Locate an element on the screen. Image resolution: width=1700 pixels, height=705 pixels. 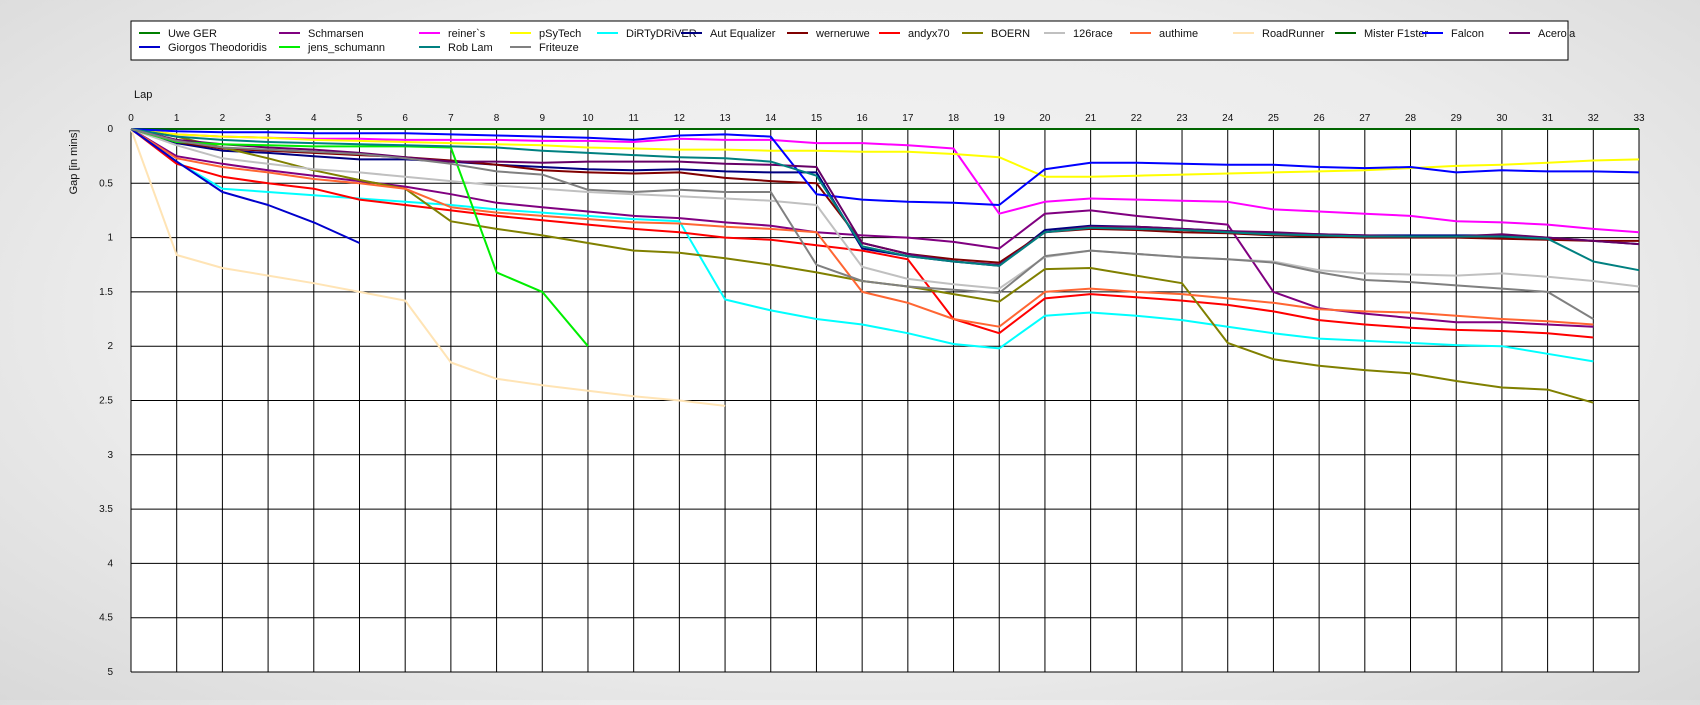
legend-label: reiner`s is located at coordinates (467, 34).